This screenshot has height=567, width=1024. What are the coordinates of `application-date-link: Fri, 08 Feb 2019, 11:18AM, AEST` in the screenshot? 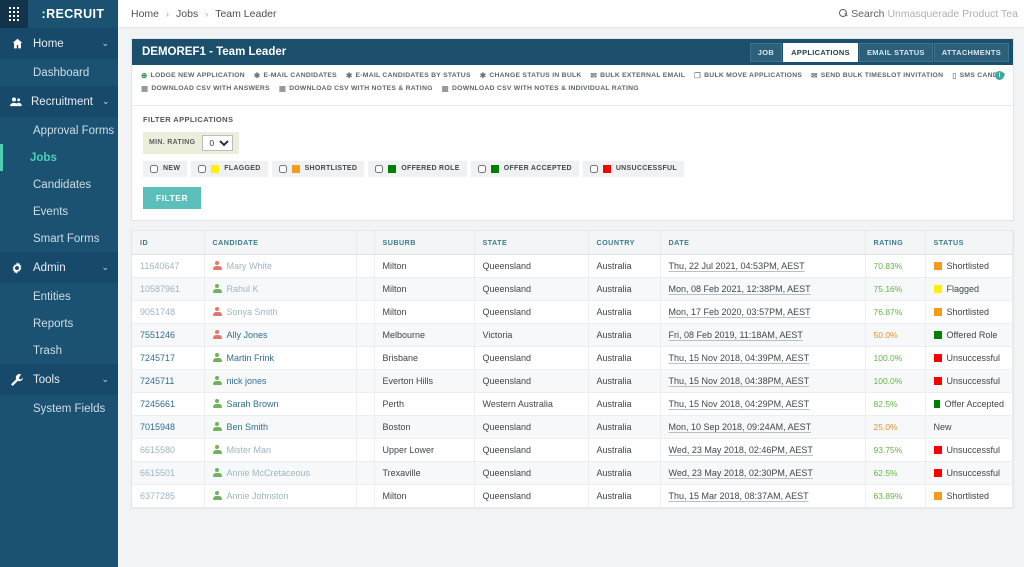 It's located at (736, 335).